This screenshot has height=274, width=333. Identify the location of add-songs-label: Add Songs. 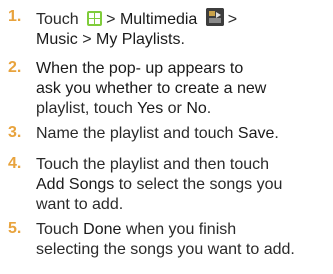
(75, 184).